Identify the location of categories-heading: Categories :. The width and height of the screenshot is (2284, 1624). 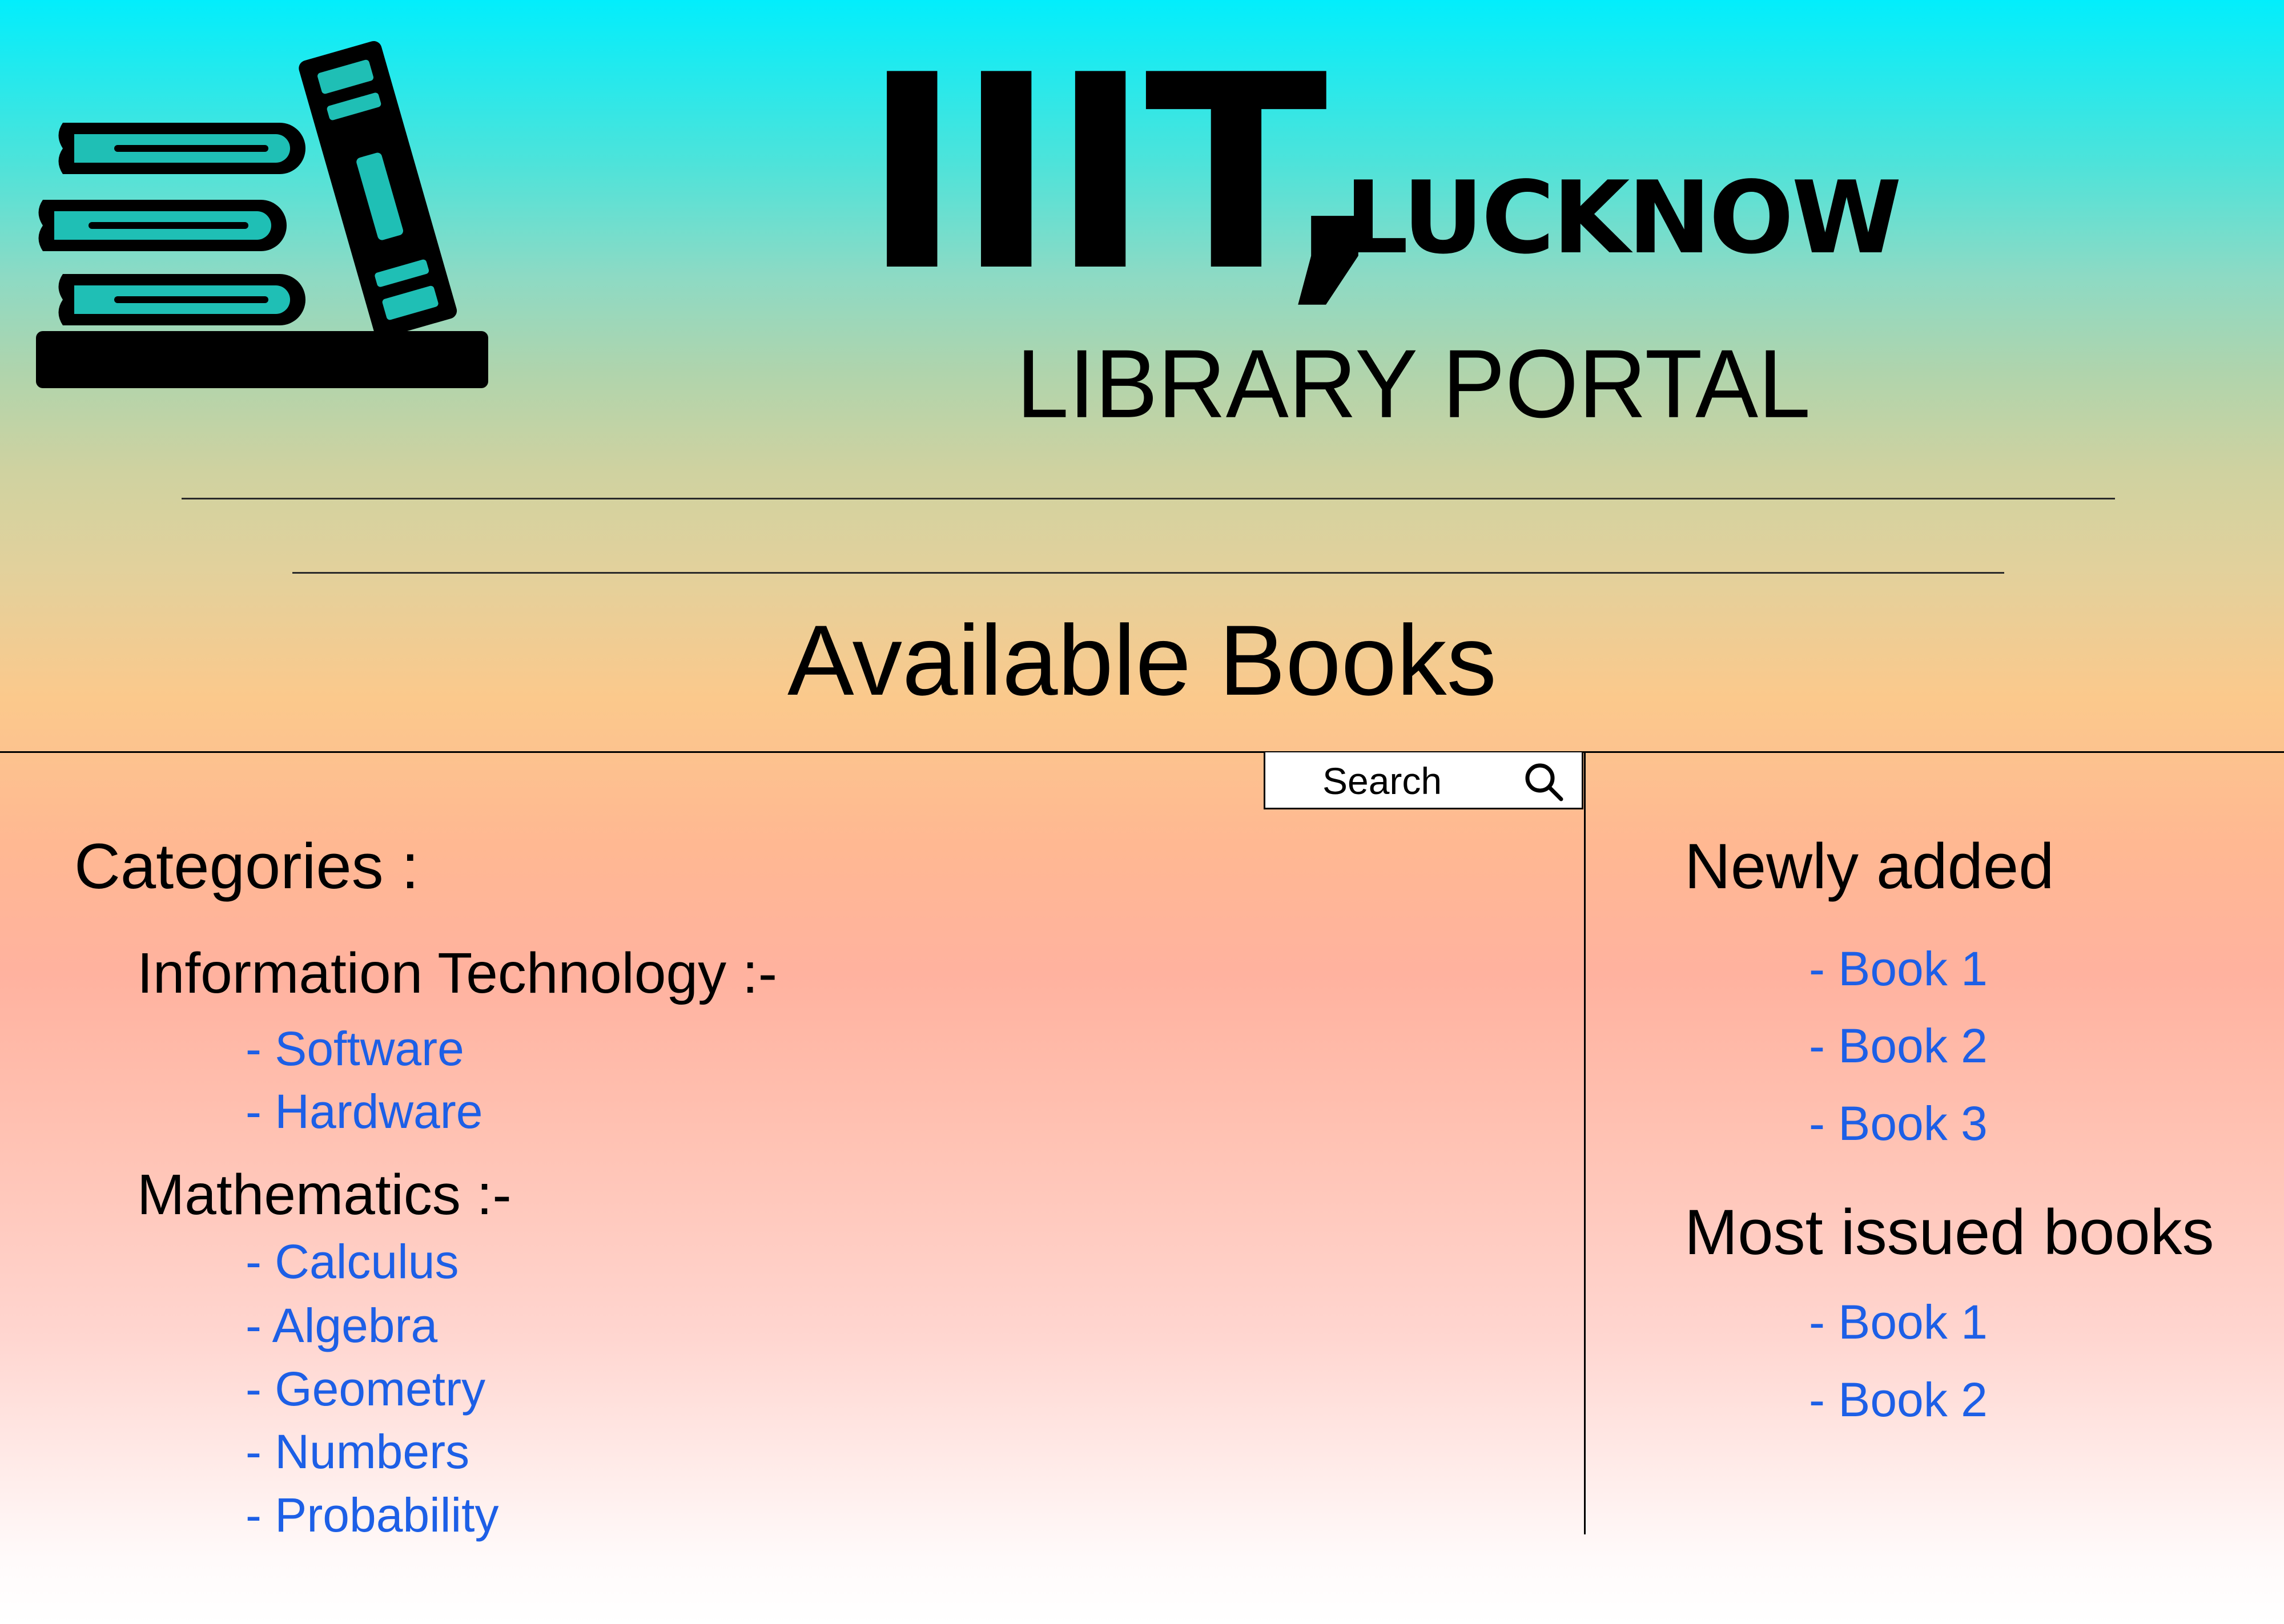
(246, 867).